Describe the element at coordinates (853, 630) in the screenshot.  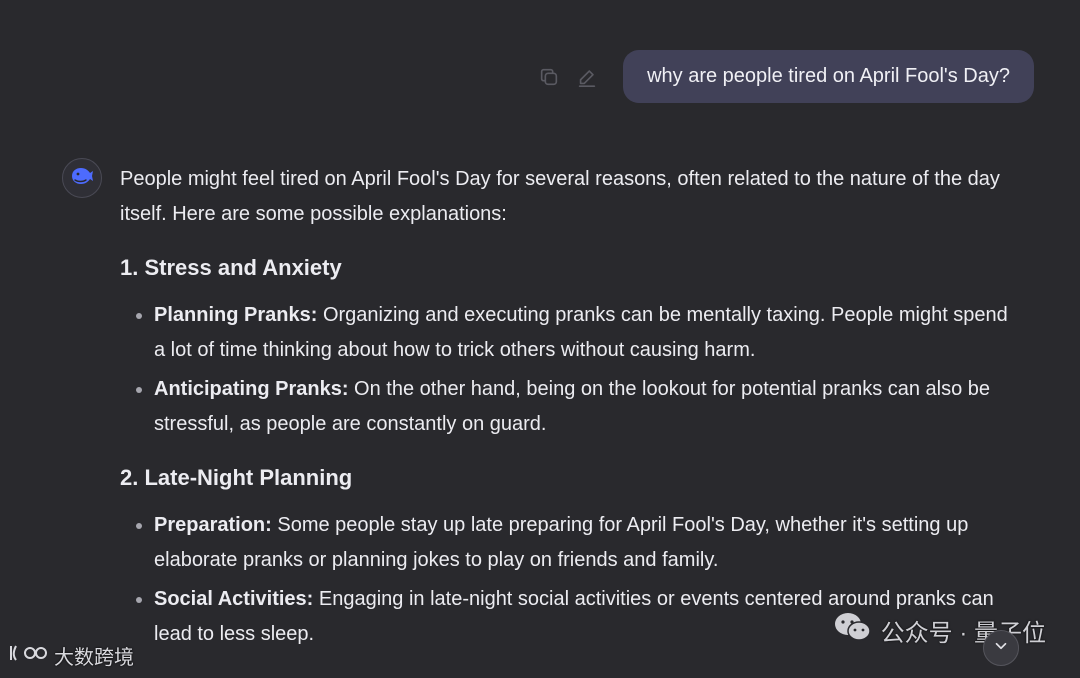
I see `wechat-icon` at that location.